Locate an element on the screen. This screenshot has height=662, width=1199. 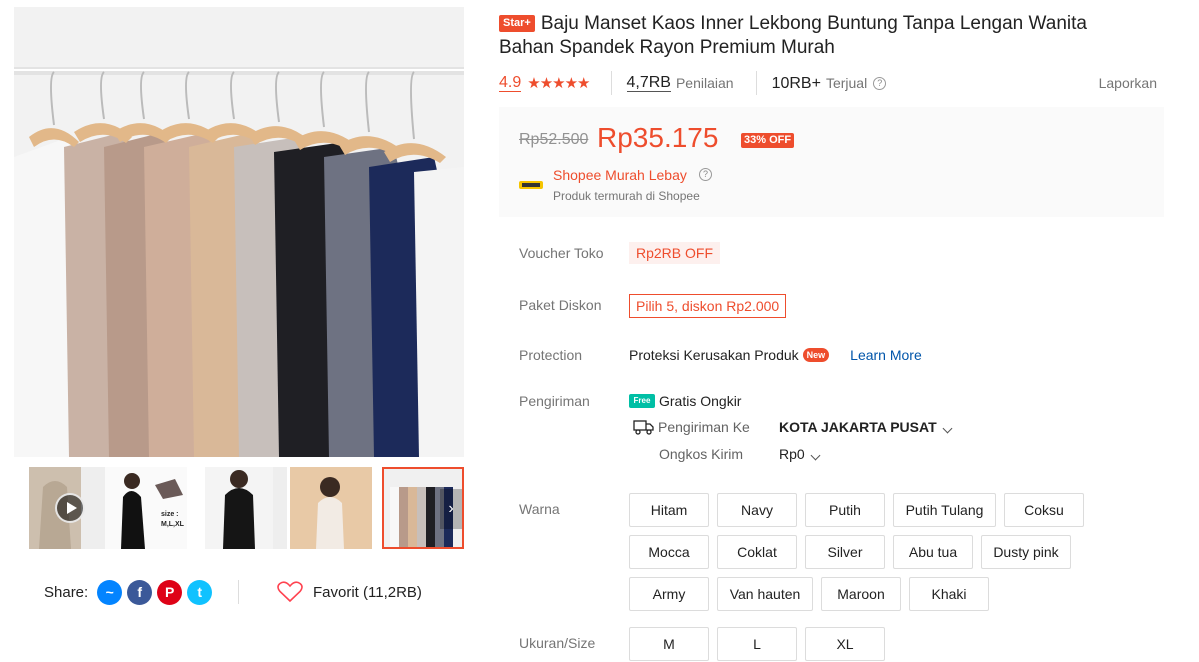
shipping-cost-row: Ongkos Kirim Rp0 is located at coordinates (740, 454).